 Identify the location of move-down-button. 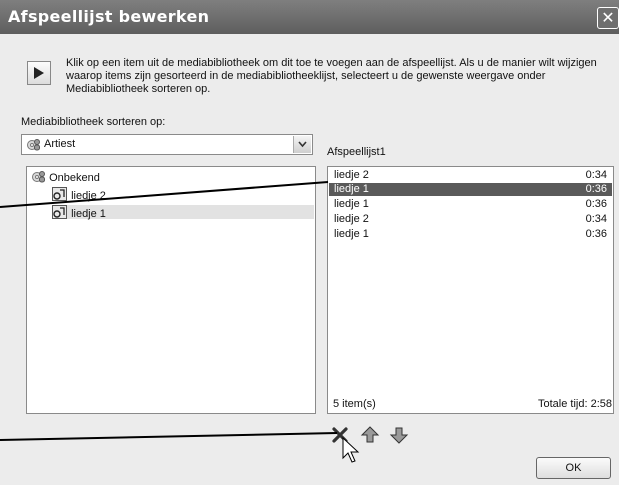
(399, 435).